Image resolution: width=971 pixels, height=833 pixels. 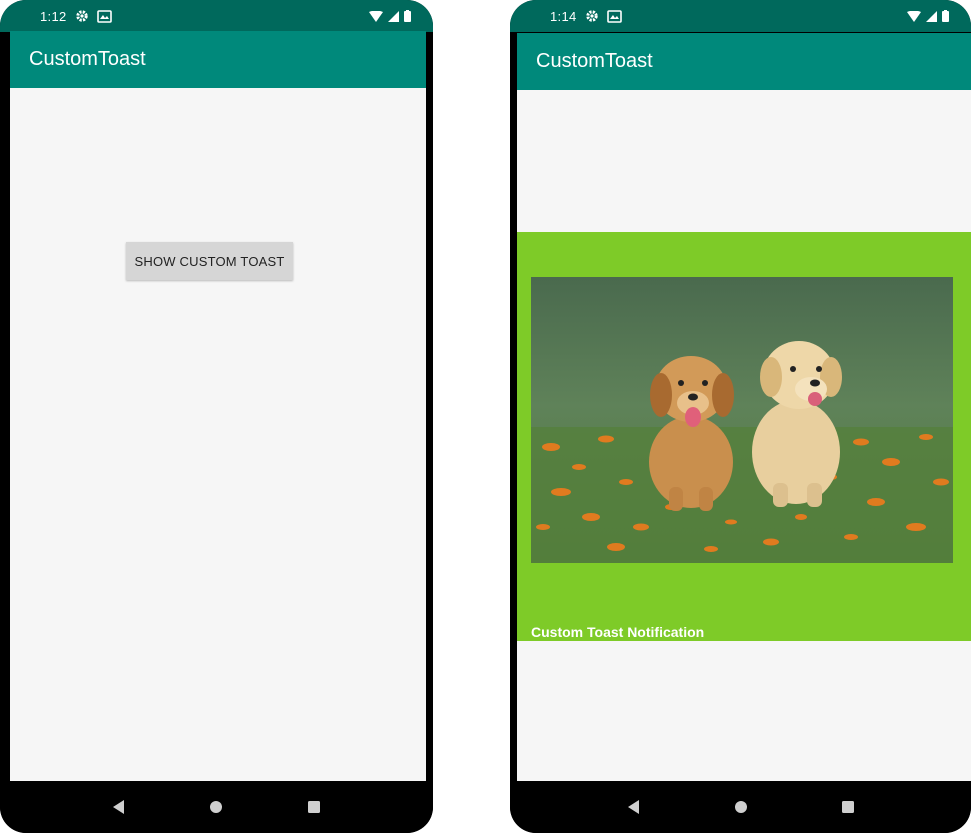 I want to click on toast-message: Custom Toast Notification, so click(x=618, y=632).